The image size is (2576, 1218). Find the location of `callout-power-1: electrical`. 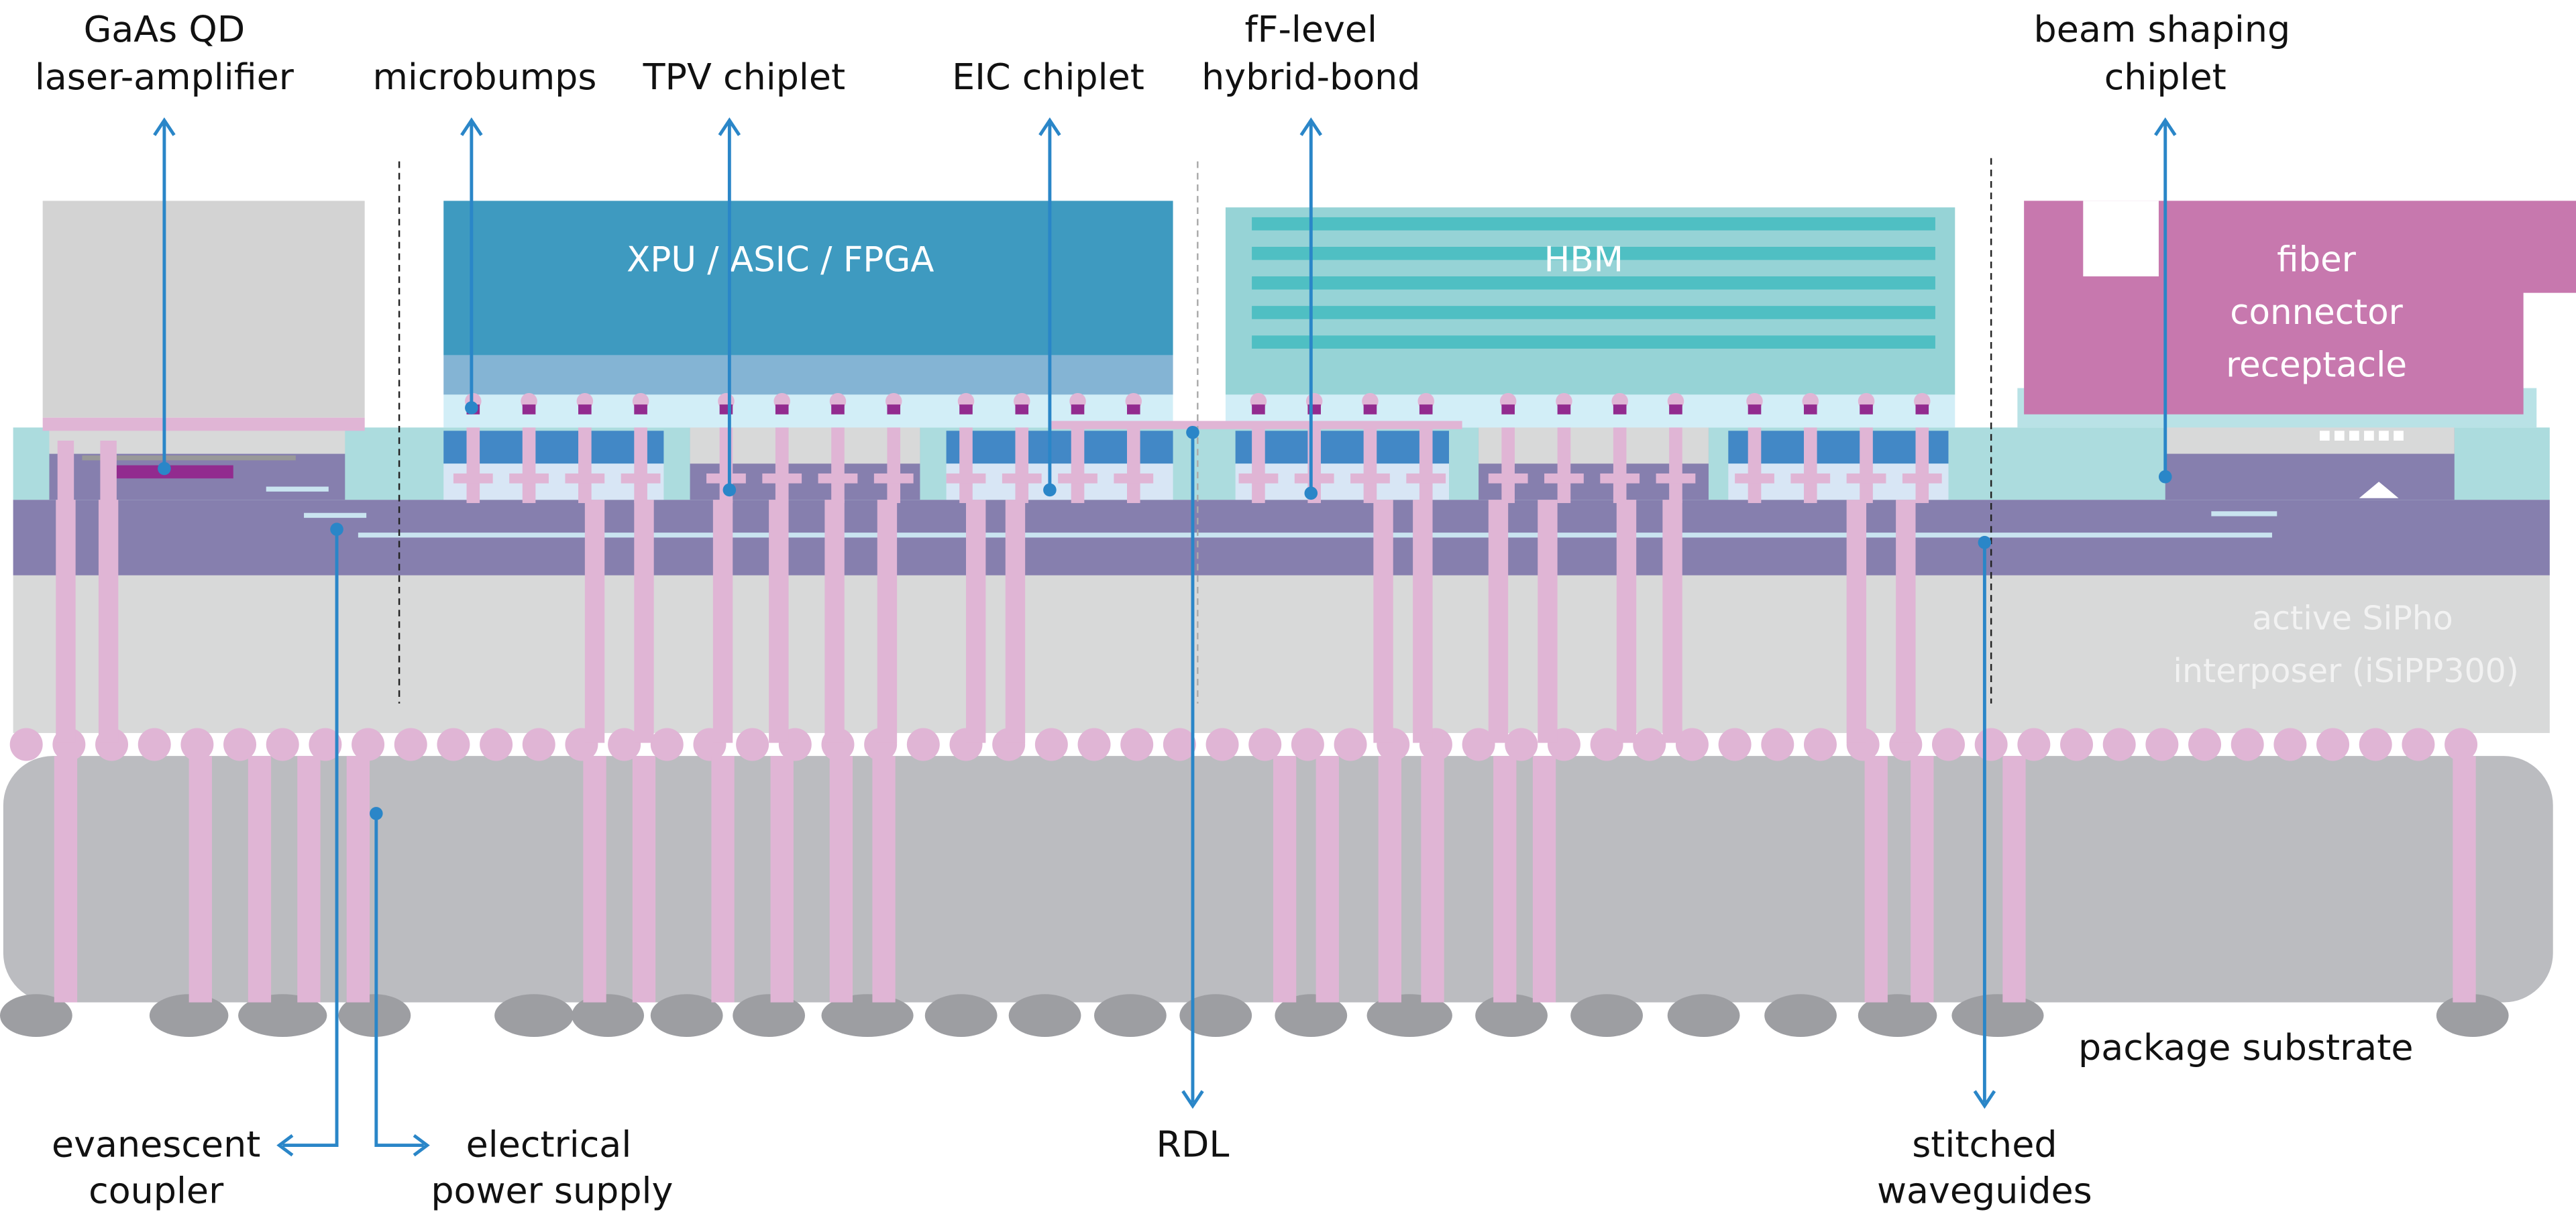

callout-power-1: electrical is located at coordinates (549, 1144).